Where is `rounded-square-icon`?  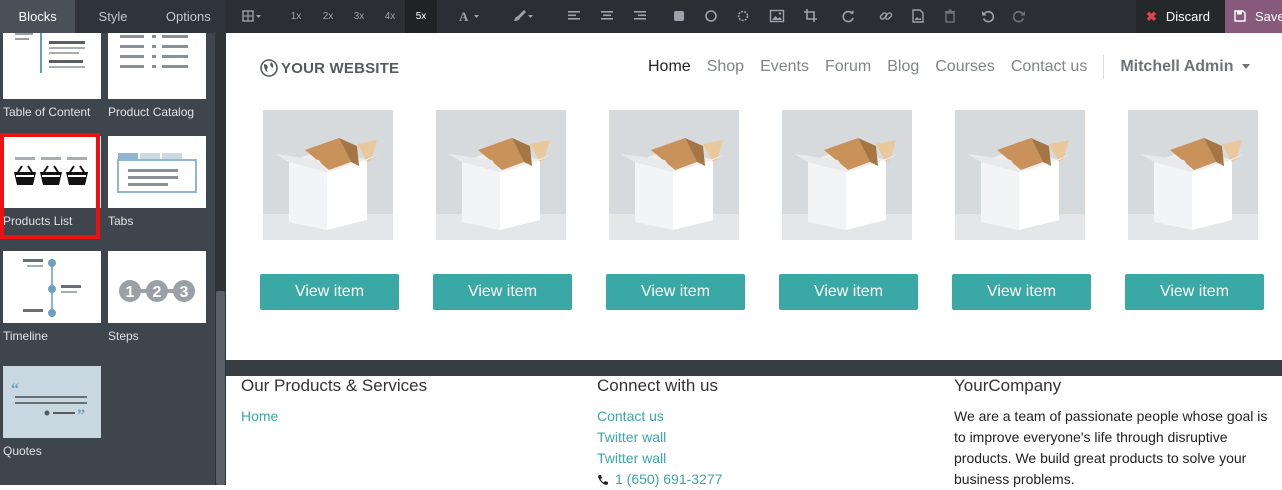
rounded-square-icon is located at coordinates (679, 16).